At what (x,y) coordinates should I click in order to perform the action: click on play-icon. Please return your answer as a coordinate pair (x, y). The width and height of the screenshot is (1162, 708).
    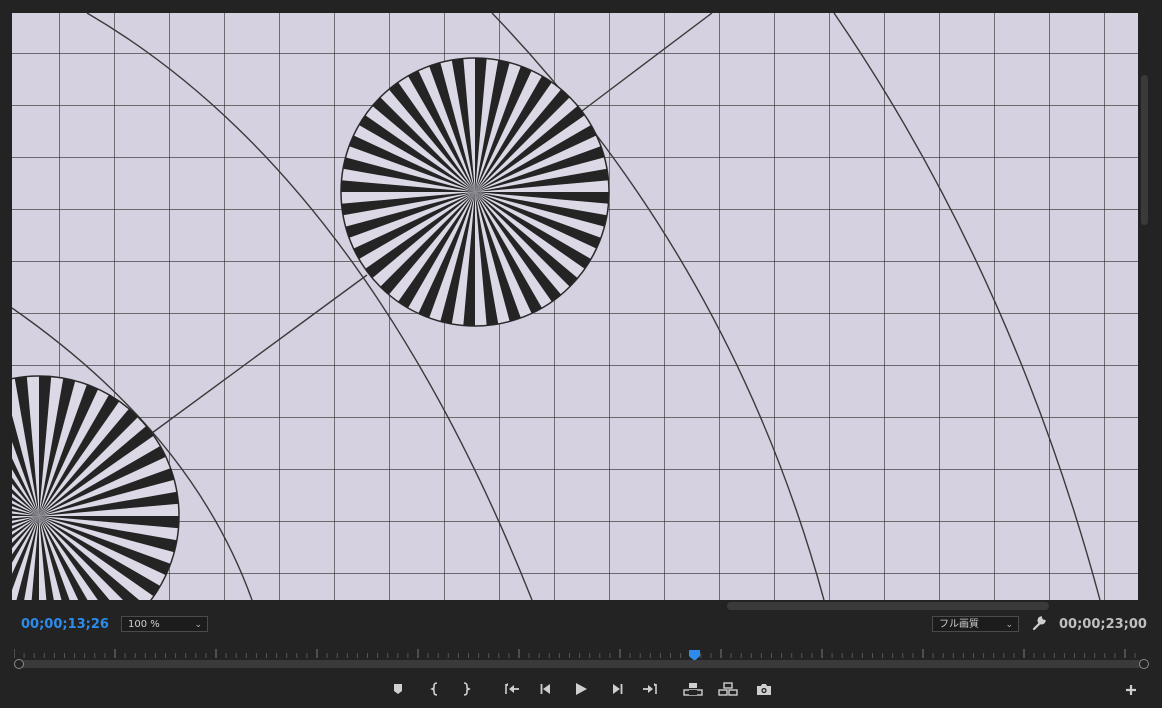
    Looking at the image, I should click on (581, 689).